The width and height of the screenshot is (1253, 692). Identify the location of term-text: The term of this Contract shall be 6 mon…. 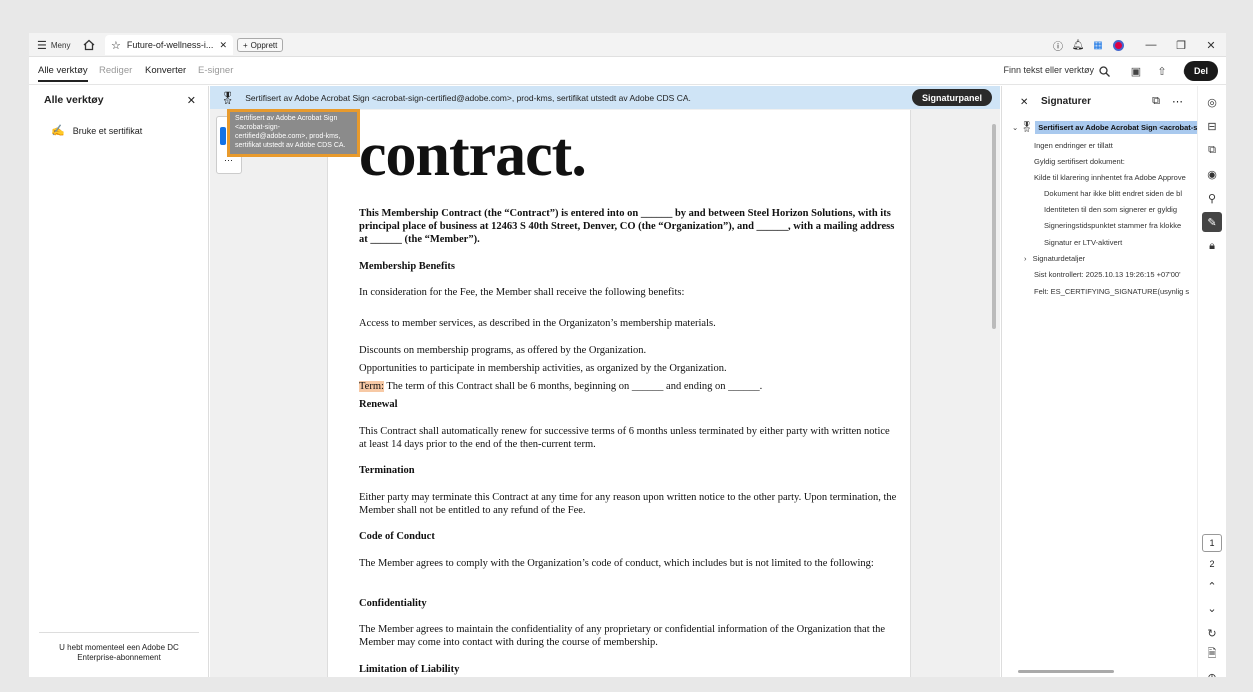
(573, 386).